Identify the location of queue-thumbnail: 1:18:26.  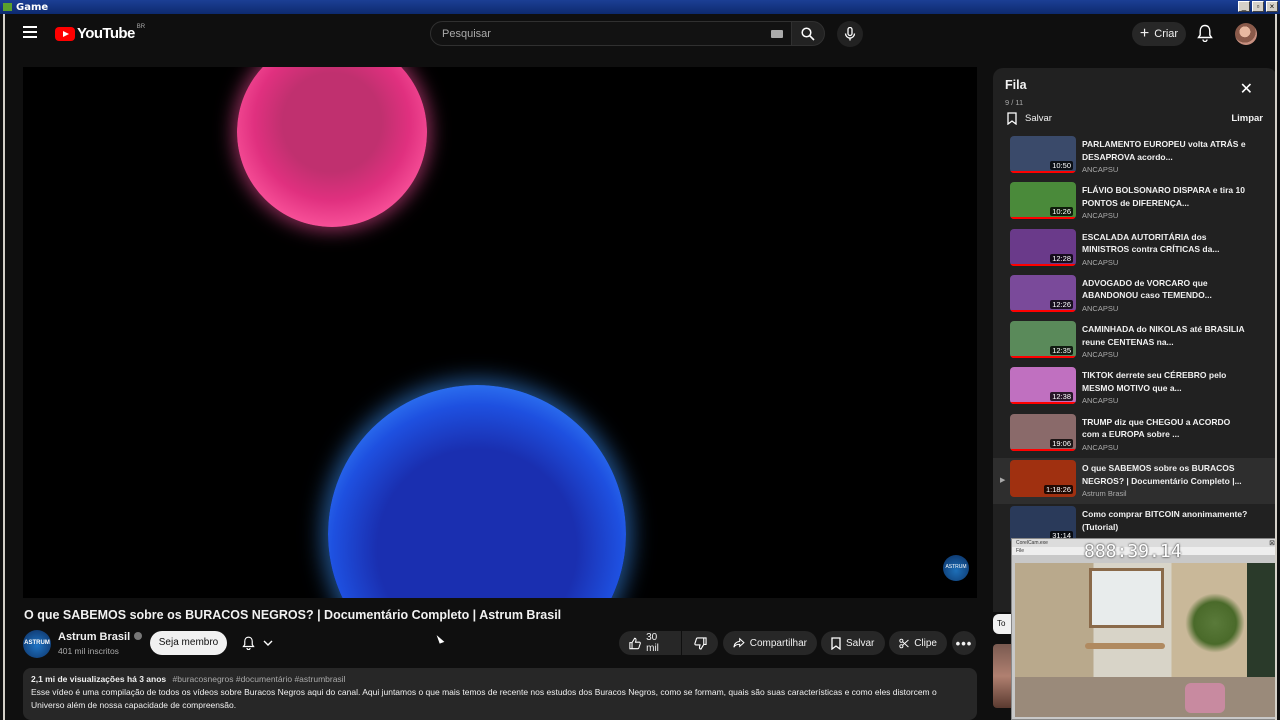
(1043, 479).